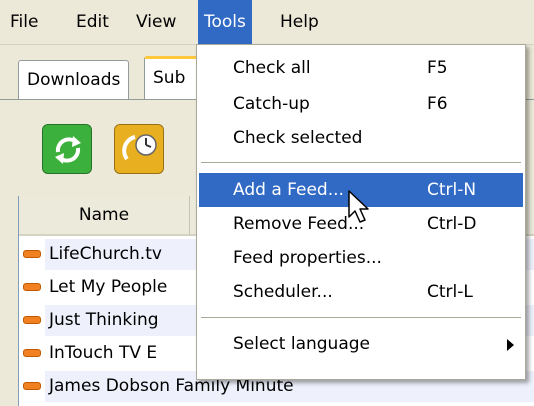  I want to click on column-header-name: Name, so click(104, 215).